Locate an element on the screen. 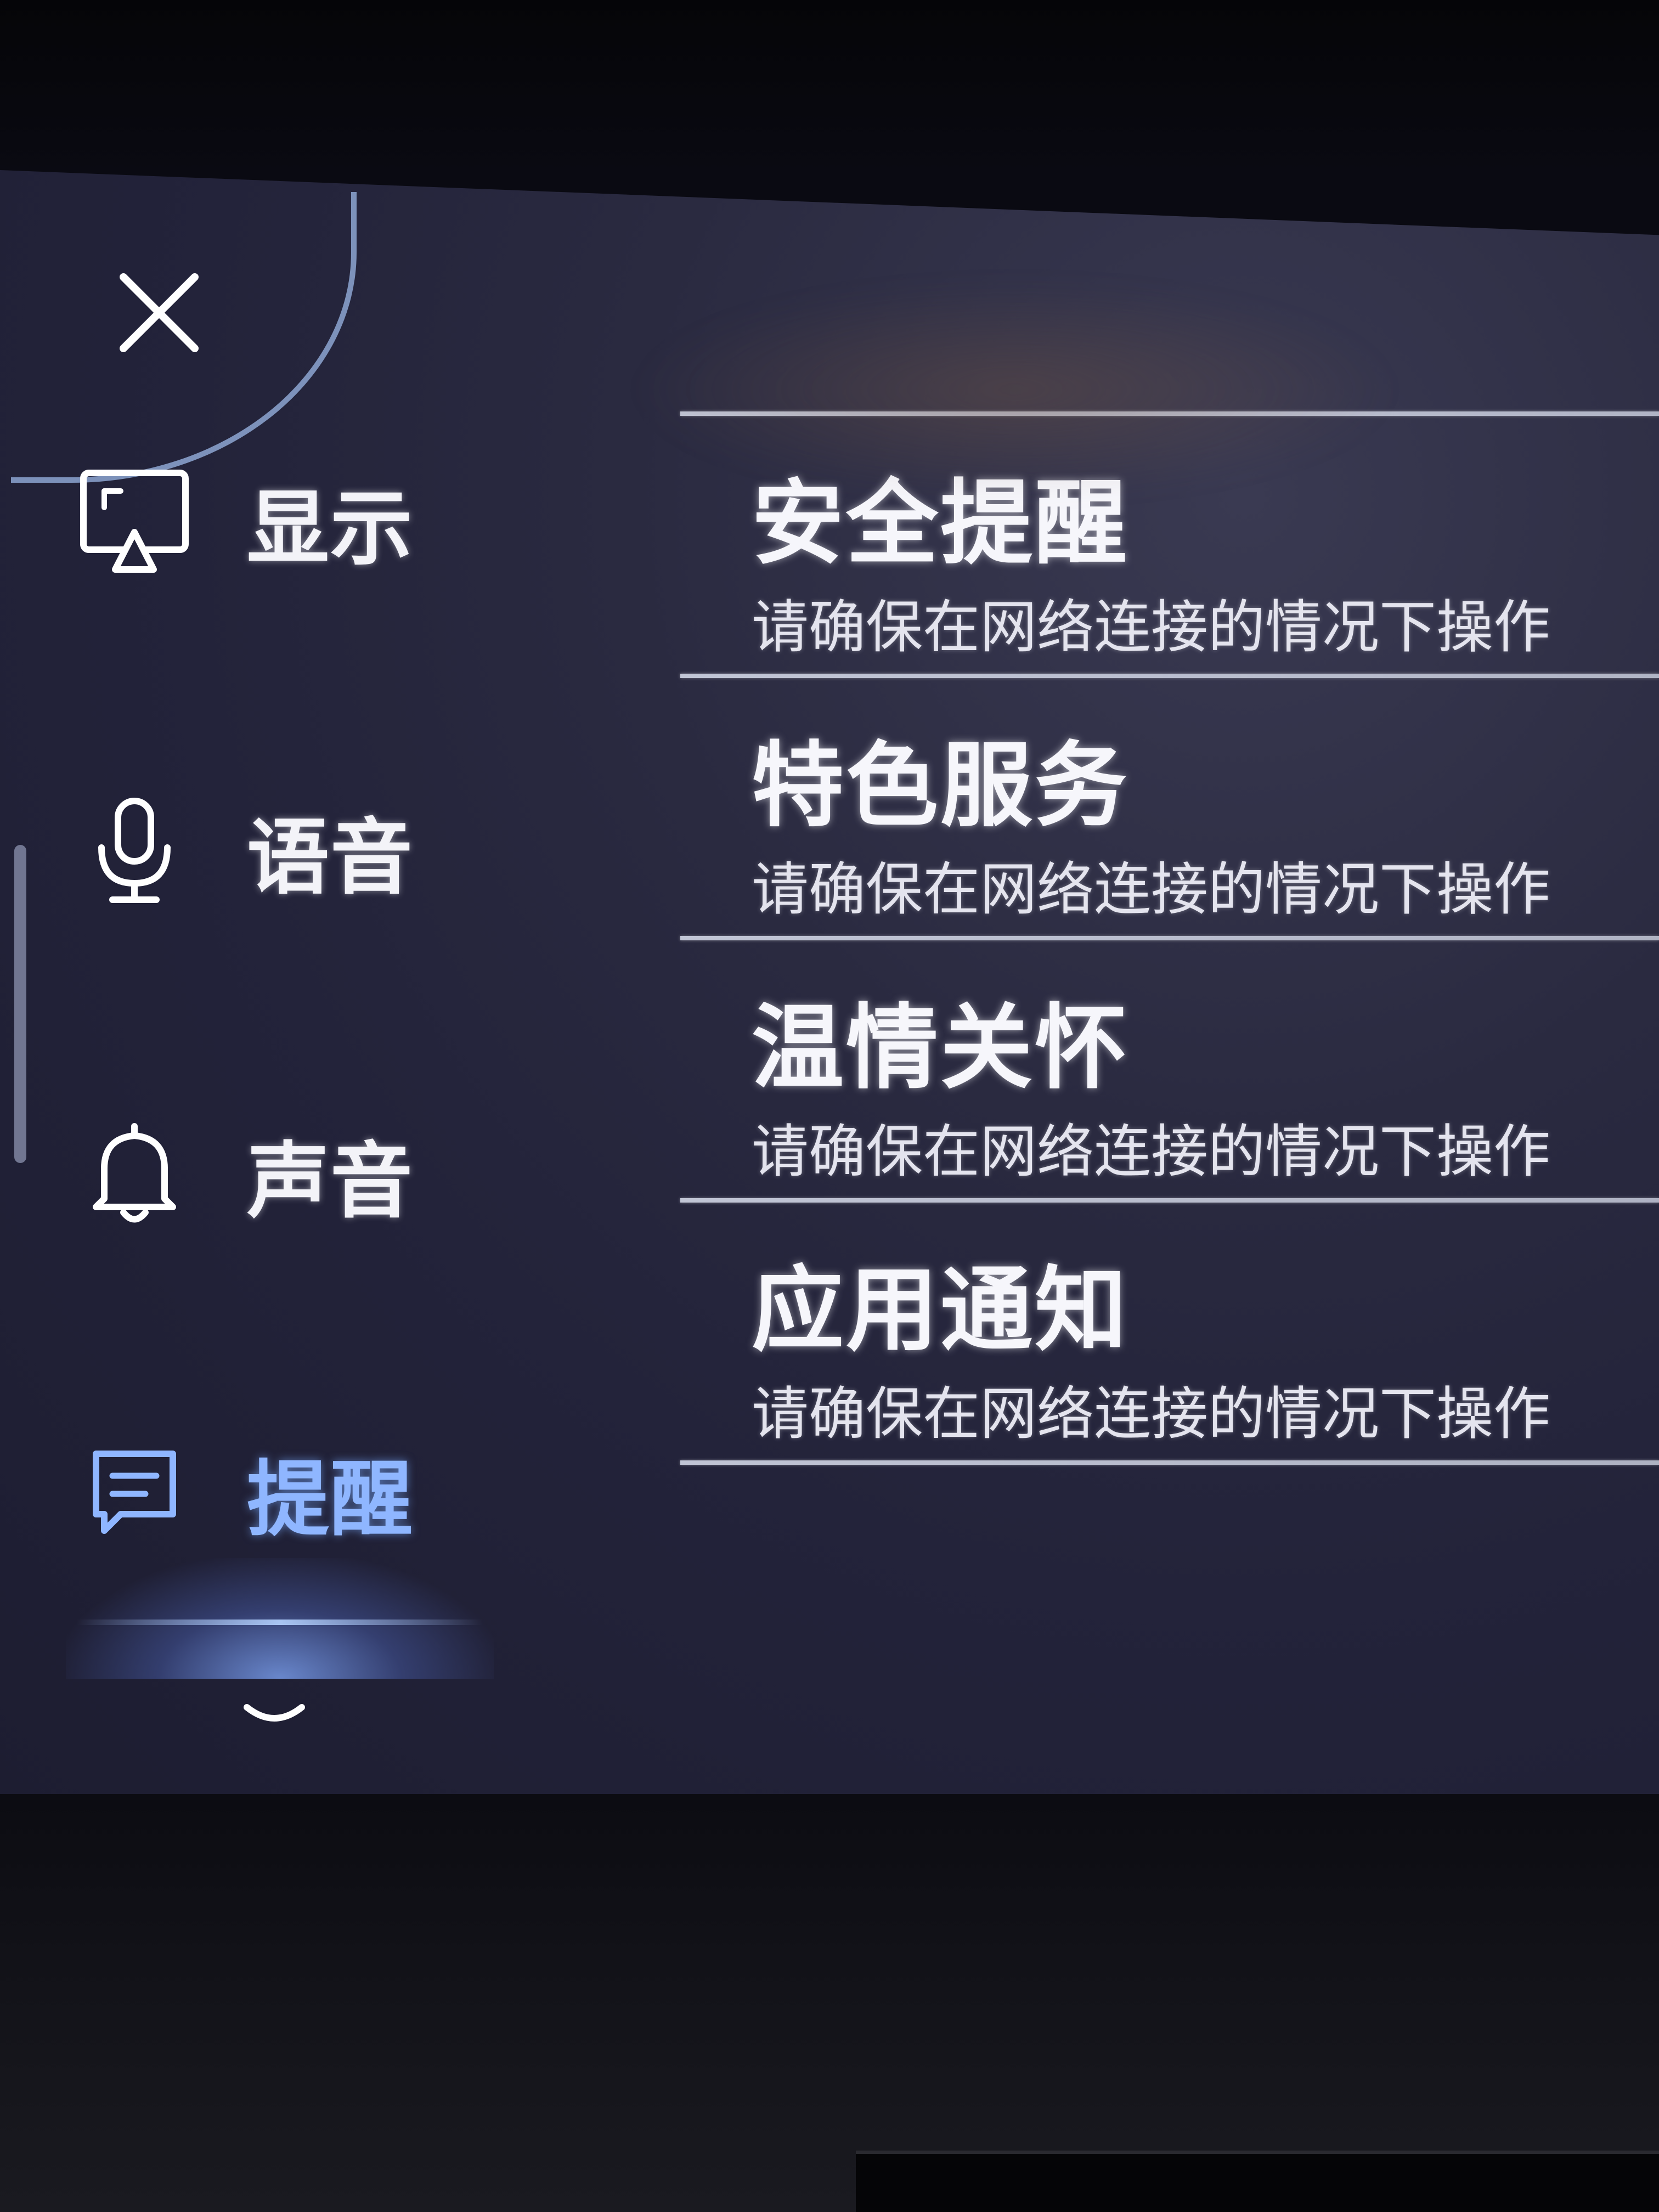 Image resolution: width=1659 pixels, height=2212 pixels. chevron-down-icon is located at coordinates (274, 1713).